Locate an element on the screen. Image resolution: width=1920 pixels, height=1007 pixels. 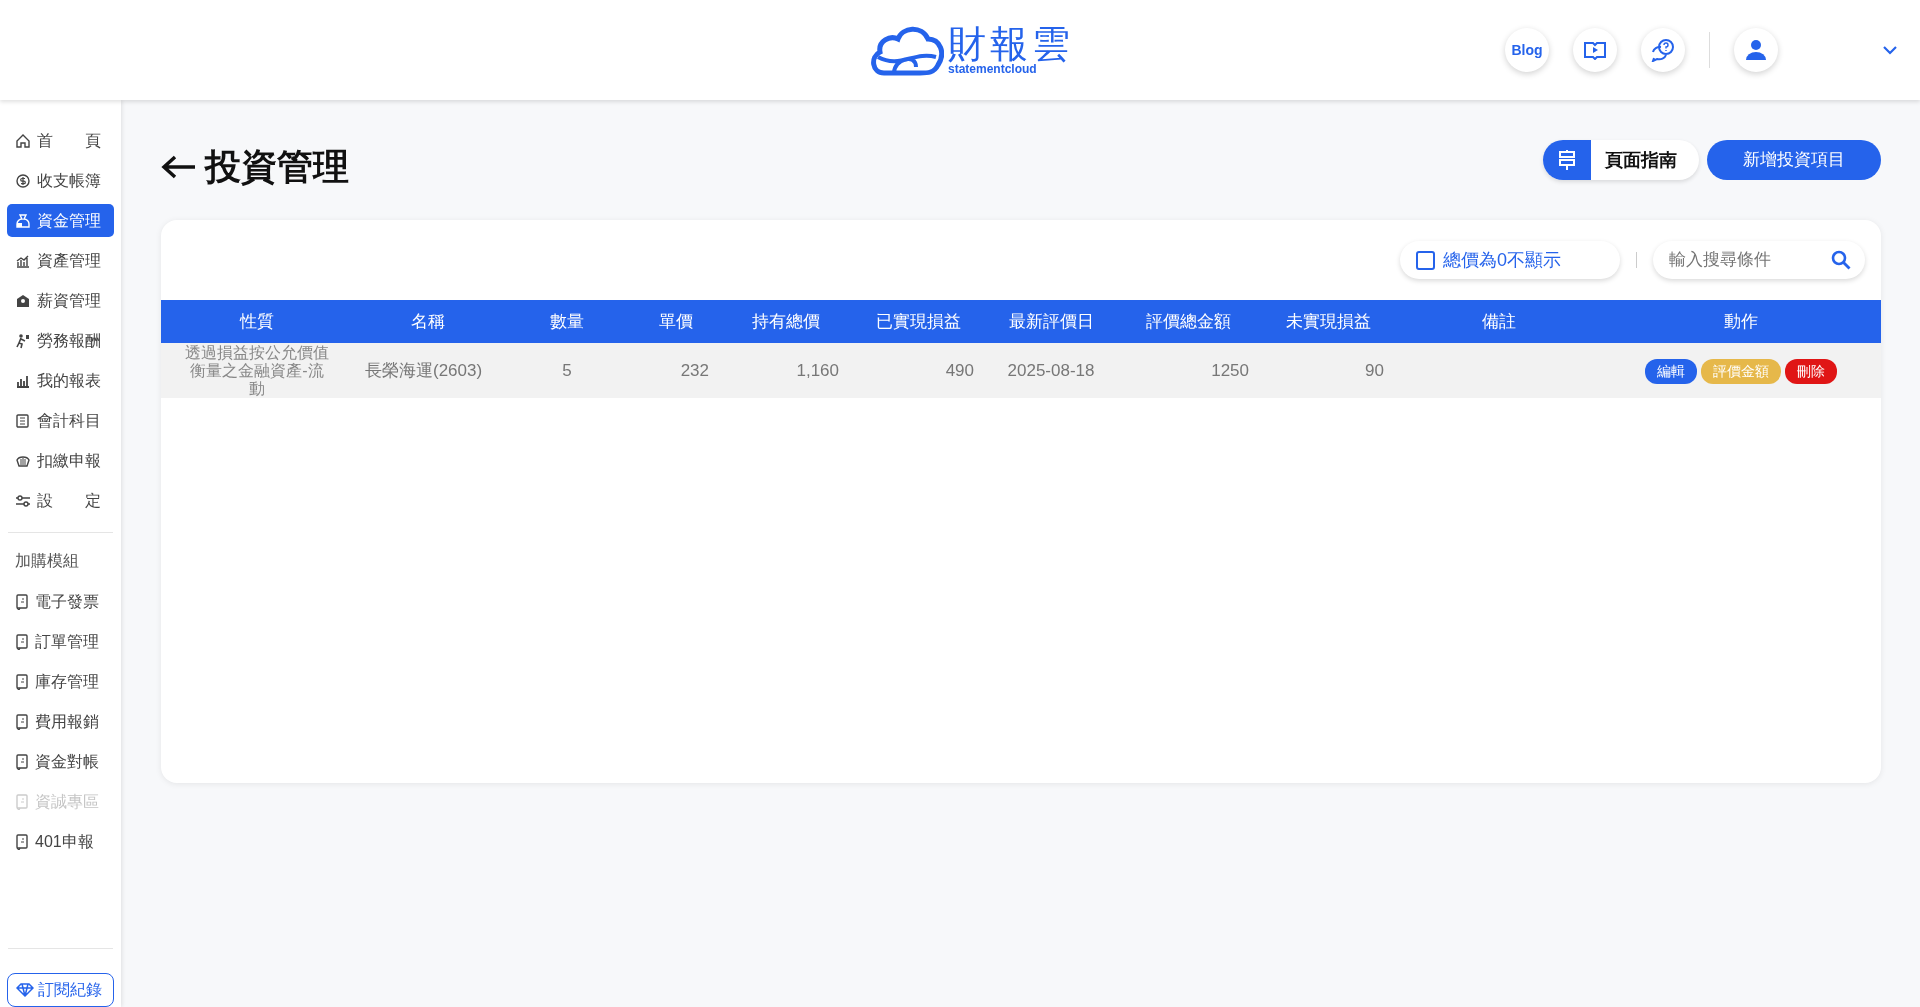
table-cell: 1,160 is located at coordinates (786, 370).